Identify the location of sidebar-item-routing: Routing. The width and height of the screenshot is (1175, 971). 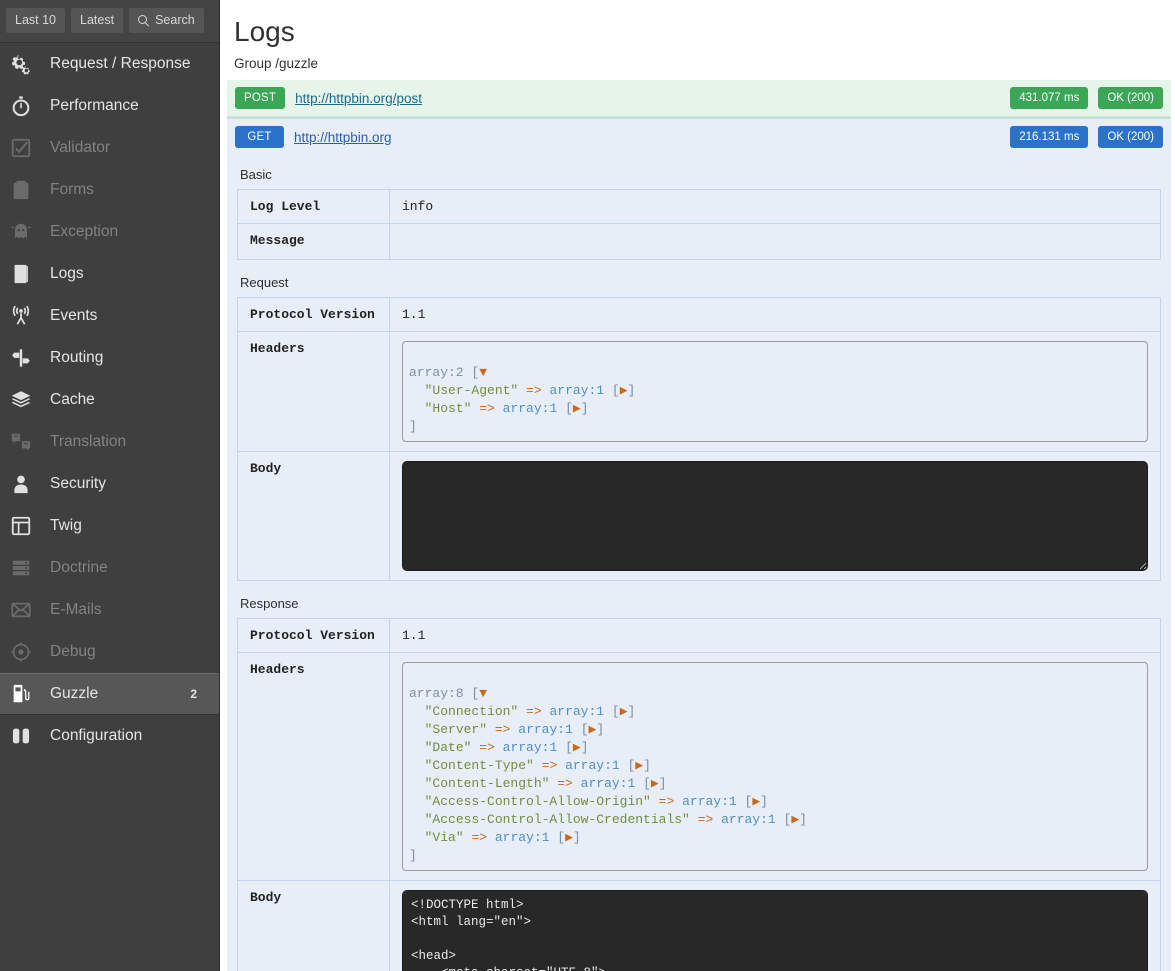
(109, 358).